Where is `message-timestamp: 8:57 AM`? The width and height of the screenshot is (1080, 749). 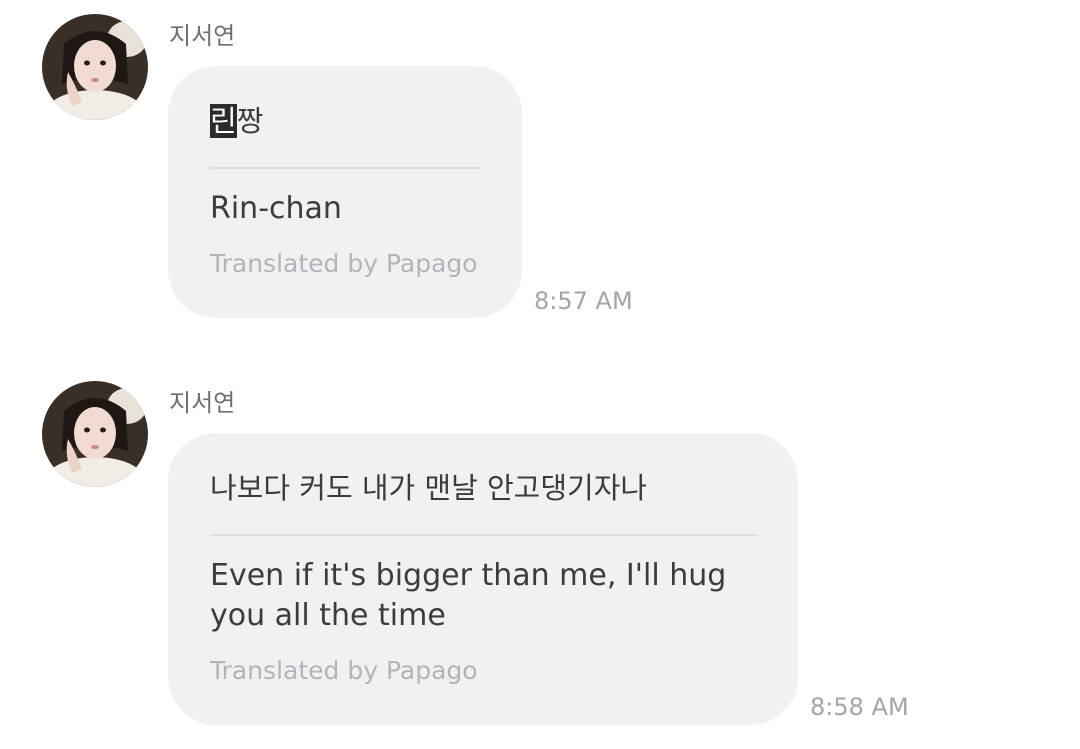 message-timestamp: 8:57 AM is located at coordinates (583, 301).